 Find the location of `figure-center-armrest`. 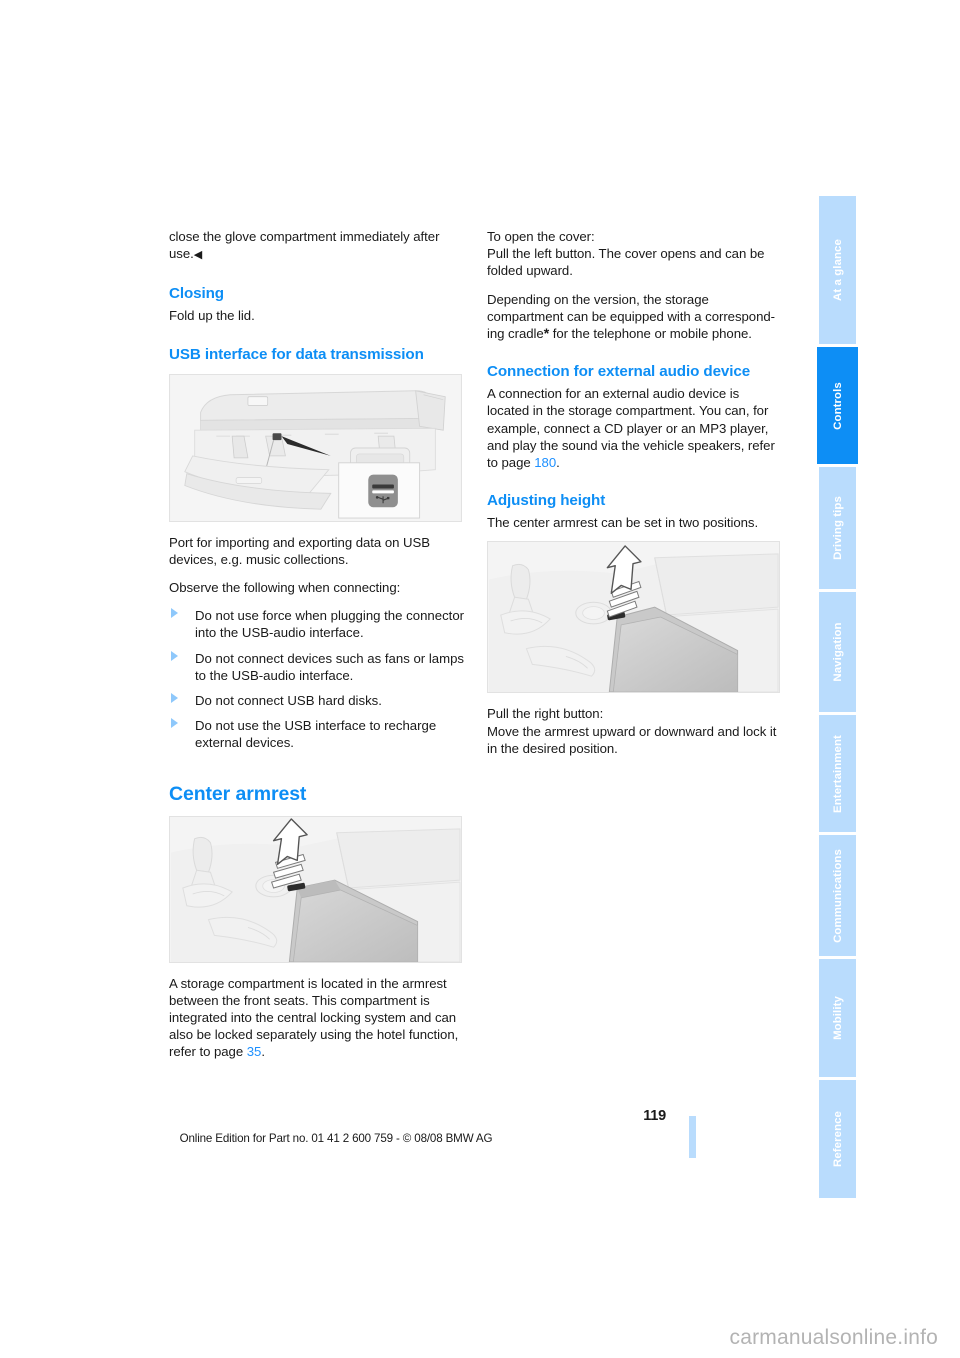

figure-center-armrest is located at coordinates (315, 889).